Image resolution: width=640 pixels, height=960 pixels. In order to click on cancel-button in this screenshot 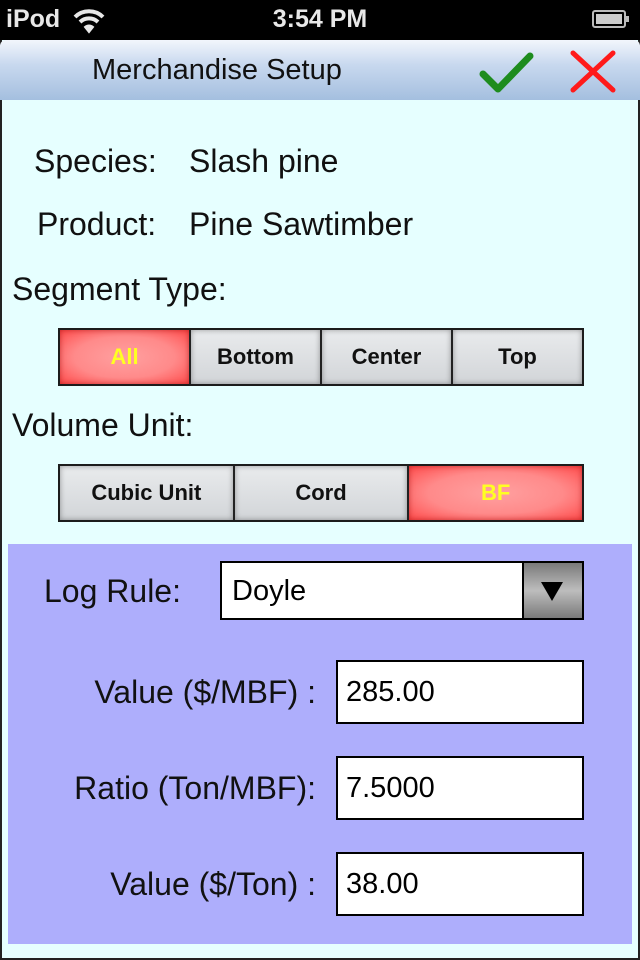, I will do `click(593, 71)`.